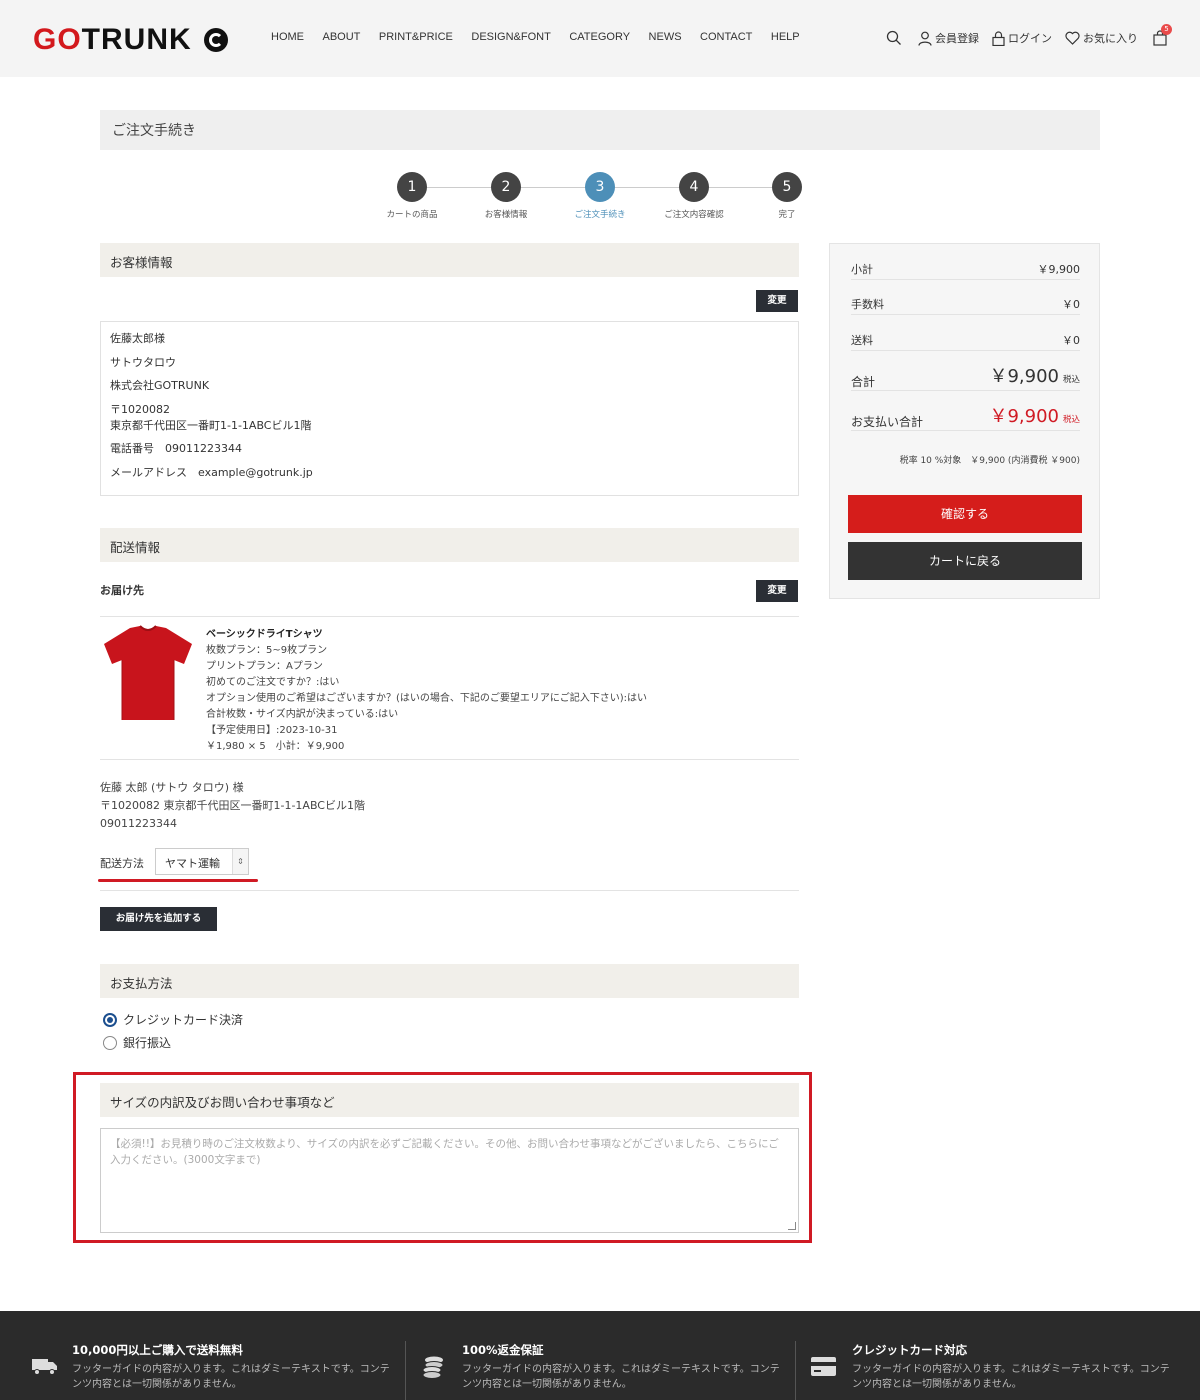 The height and width of the screenshot is (1400, 1200). I want to click on total-value-group: ￥9,900 税込, so click(1034, 375).